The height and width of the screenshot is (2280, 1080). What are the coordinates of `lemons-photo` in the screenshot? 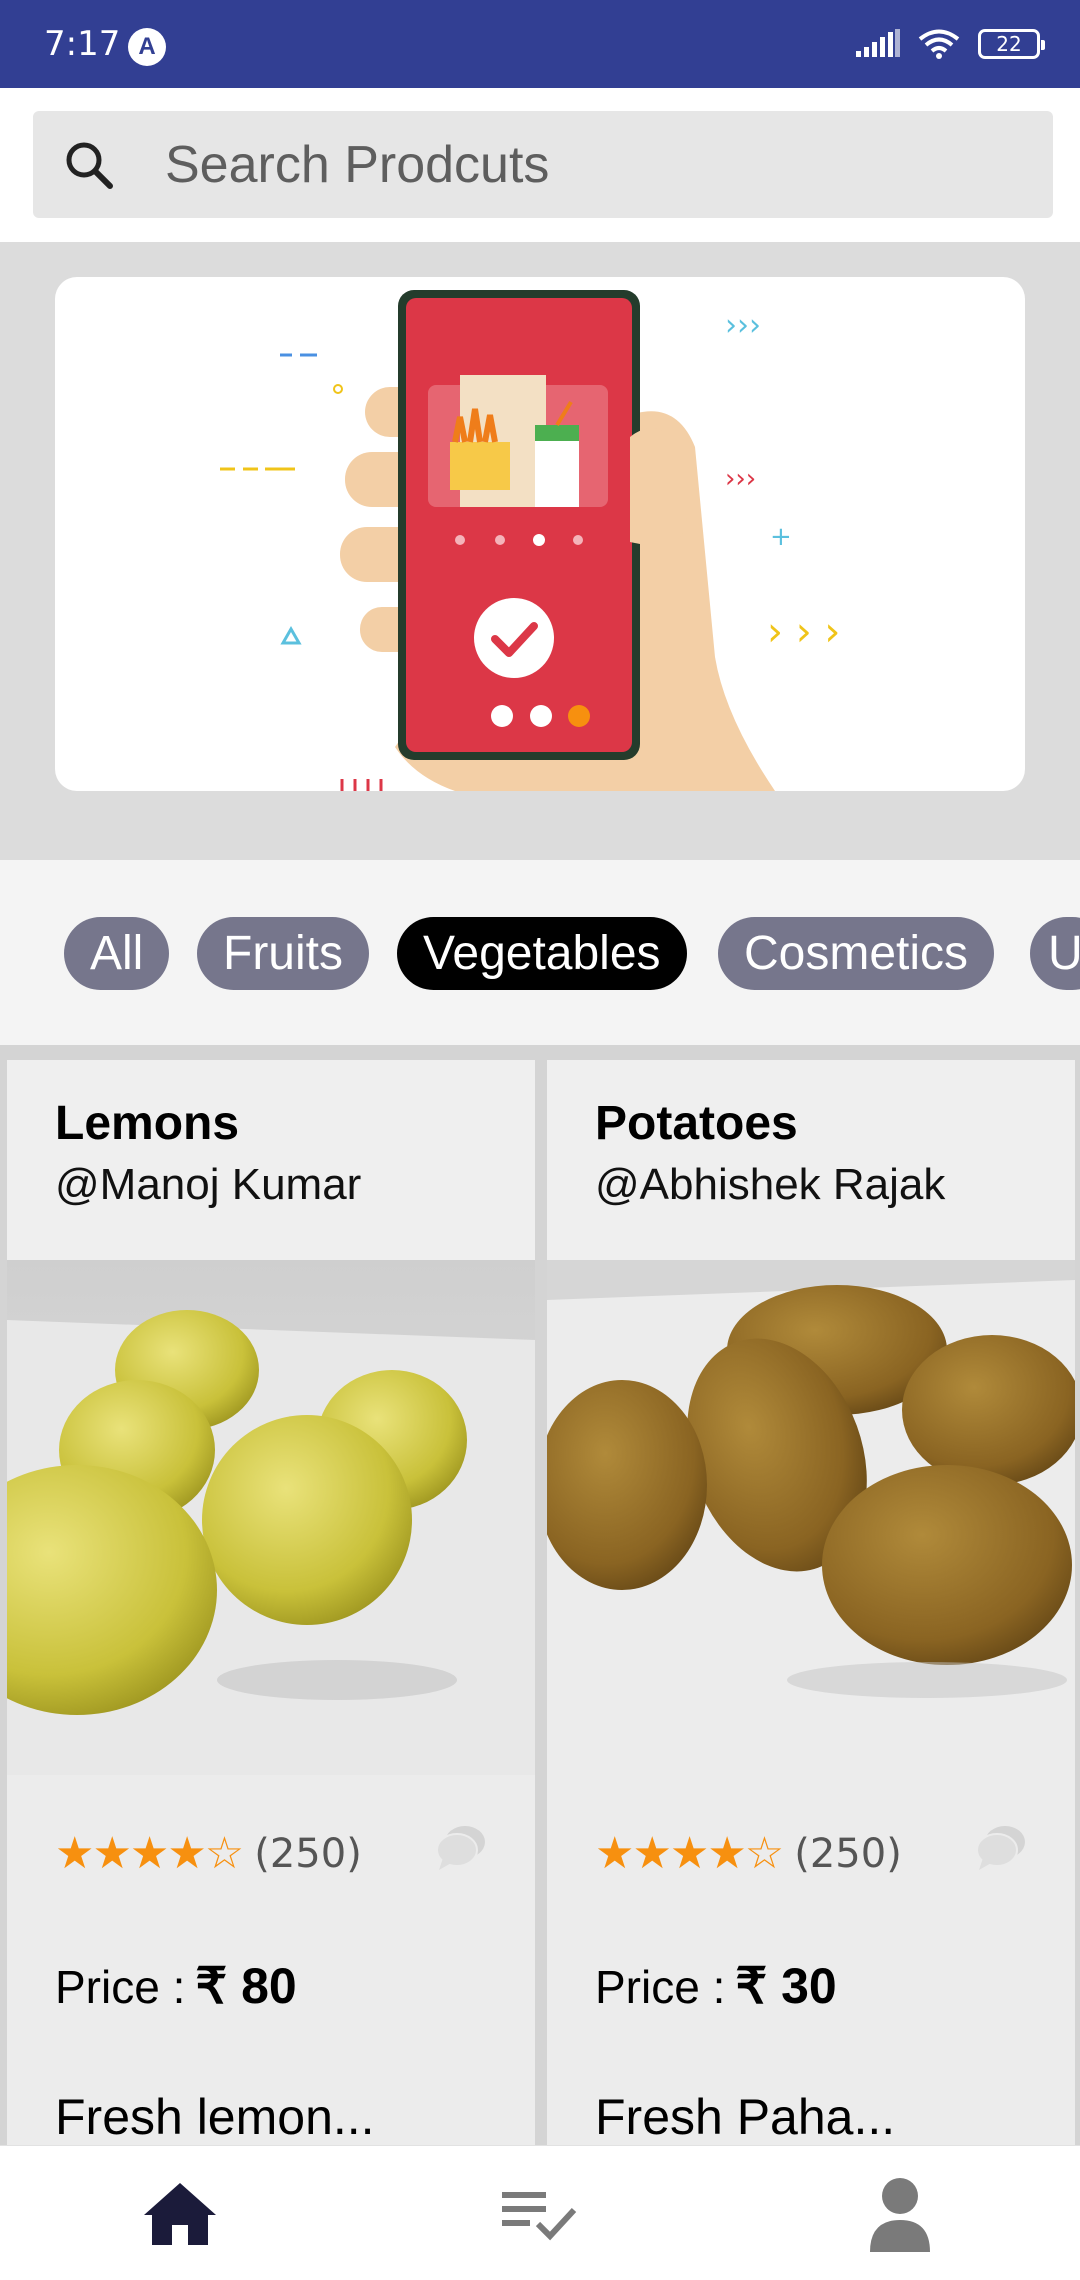 It's located at (271, 1517).